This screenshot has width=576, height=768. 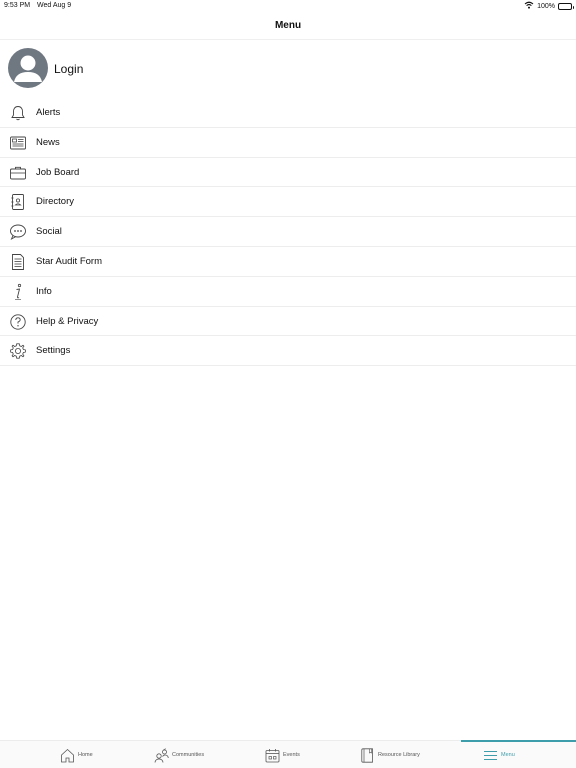 I want to click on menu-item-label: Social, so click(x=49, y=232).